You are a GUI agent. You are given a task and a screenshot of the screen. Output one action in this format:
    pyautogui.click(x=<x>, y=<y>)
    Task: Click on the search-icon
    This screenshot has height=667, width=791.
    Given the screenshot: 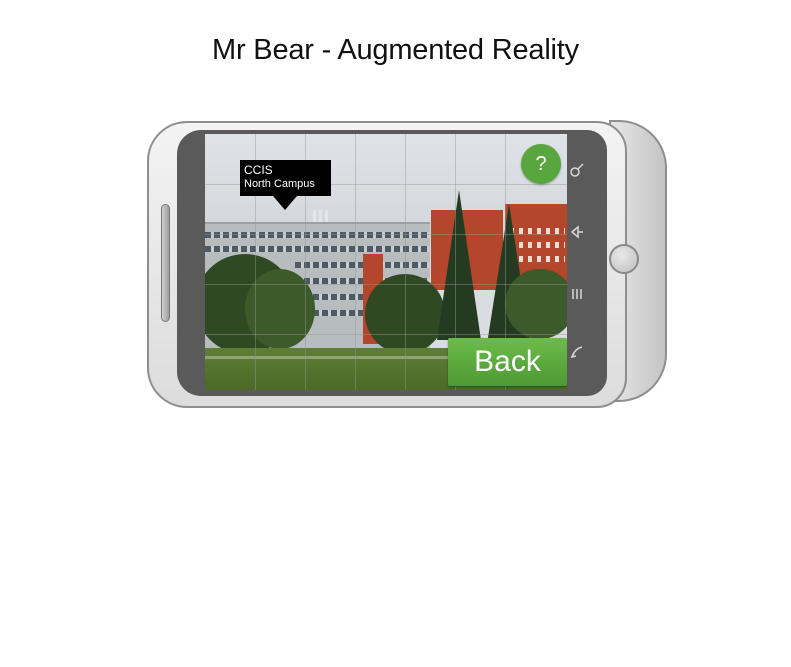 What is the action you would take?
    pyautogui.click(x=577, y=170)
    